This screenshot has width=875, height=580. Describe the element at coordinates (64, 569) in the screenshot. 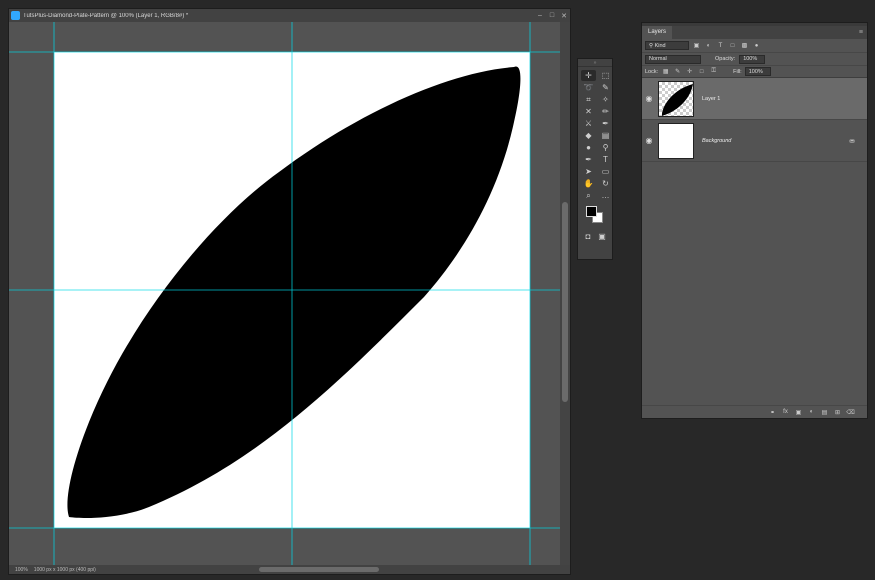

I see `document-info: 1000 px x 1000 px (400 ppi)` at that location.